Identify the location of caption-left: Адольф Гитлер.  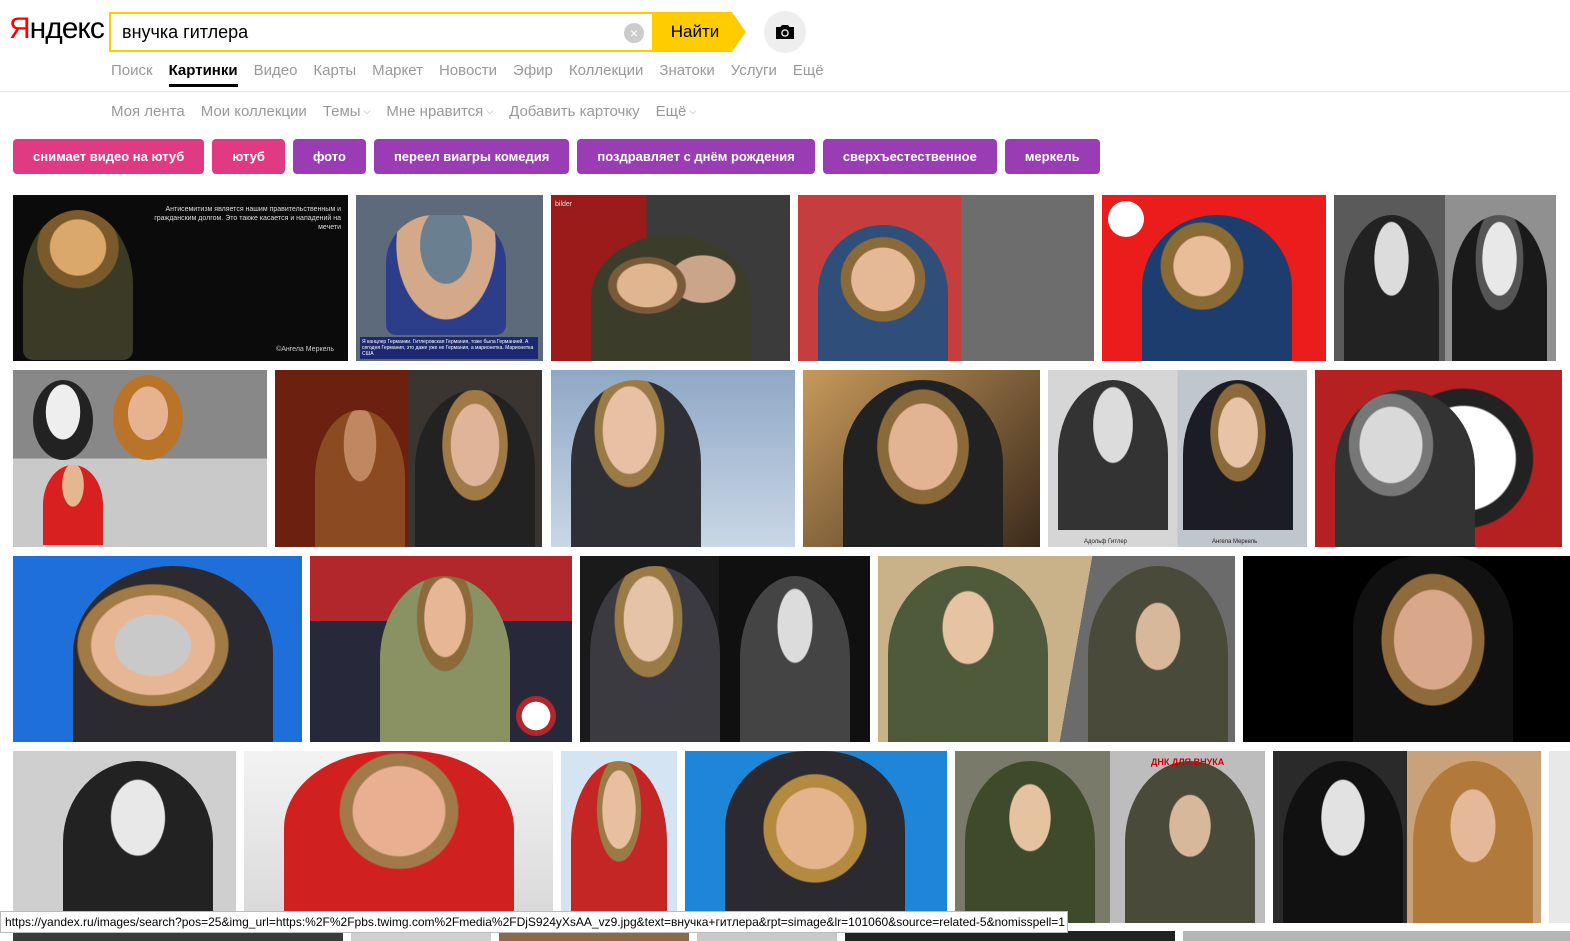
(1105, 542).